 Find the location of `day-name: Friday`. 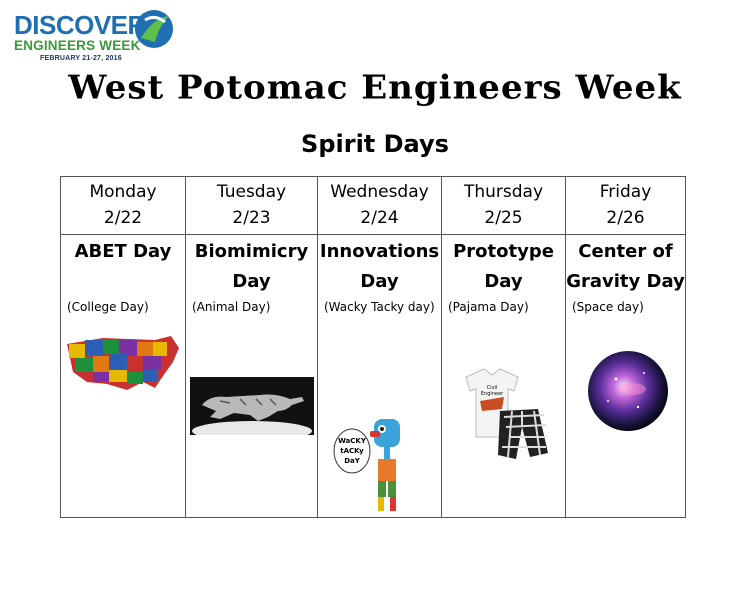

day-name: Friday is located at coordinates (625, 192).